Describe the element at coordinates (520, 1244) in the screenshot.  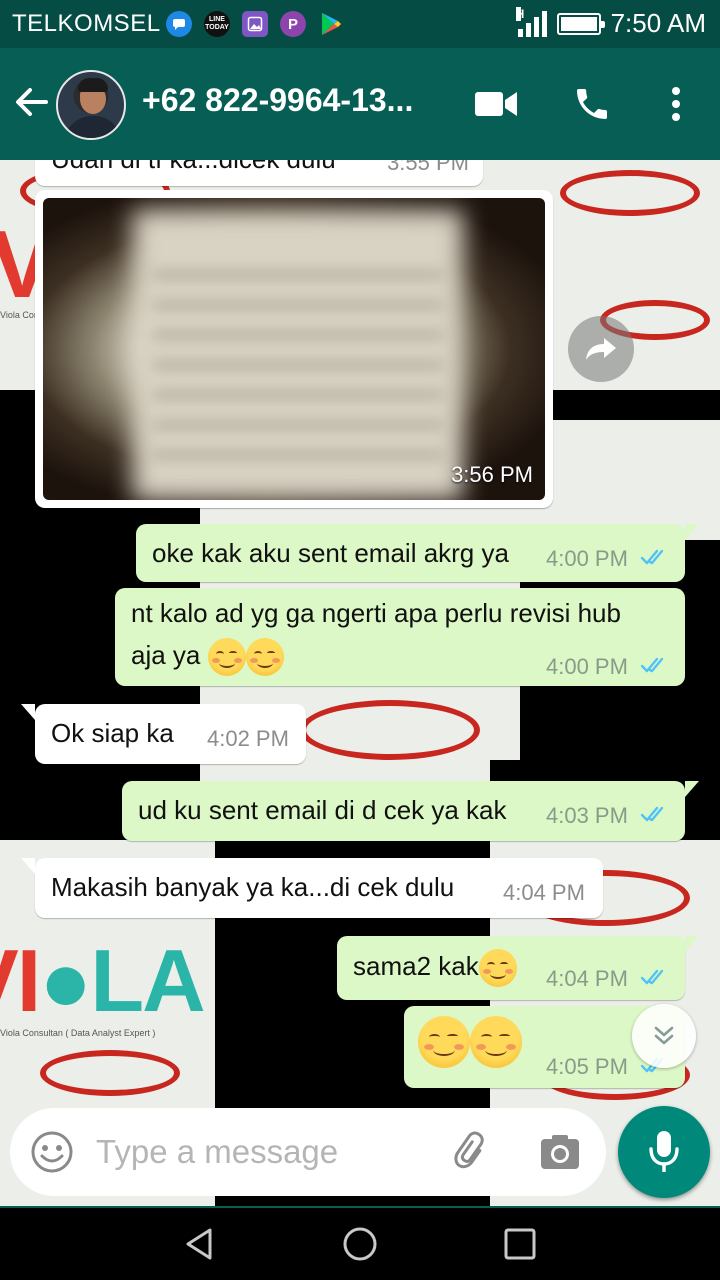
I see `nav-recents-icon` at that location.